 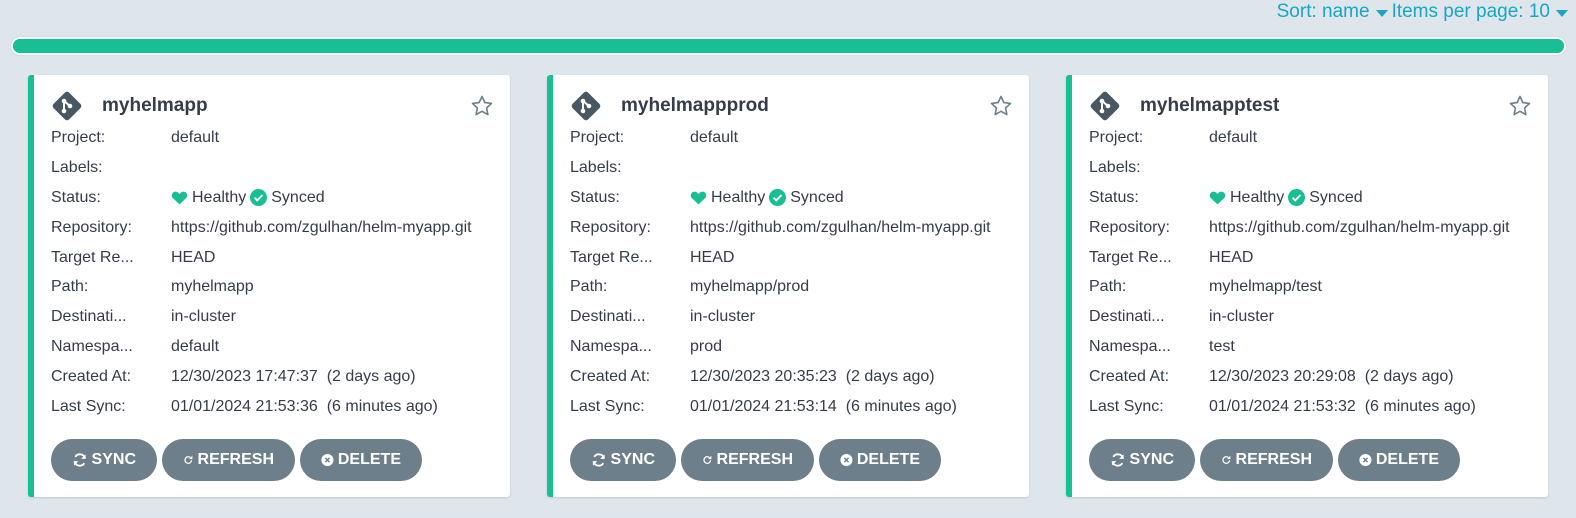 I want to click on list-toolbar: Sort: name Items per page: 10, so click(x=1422, y=12).